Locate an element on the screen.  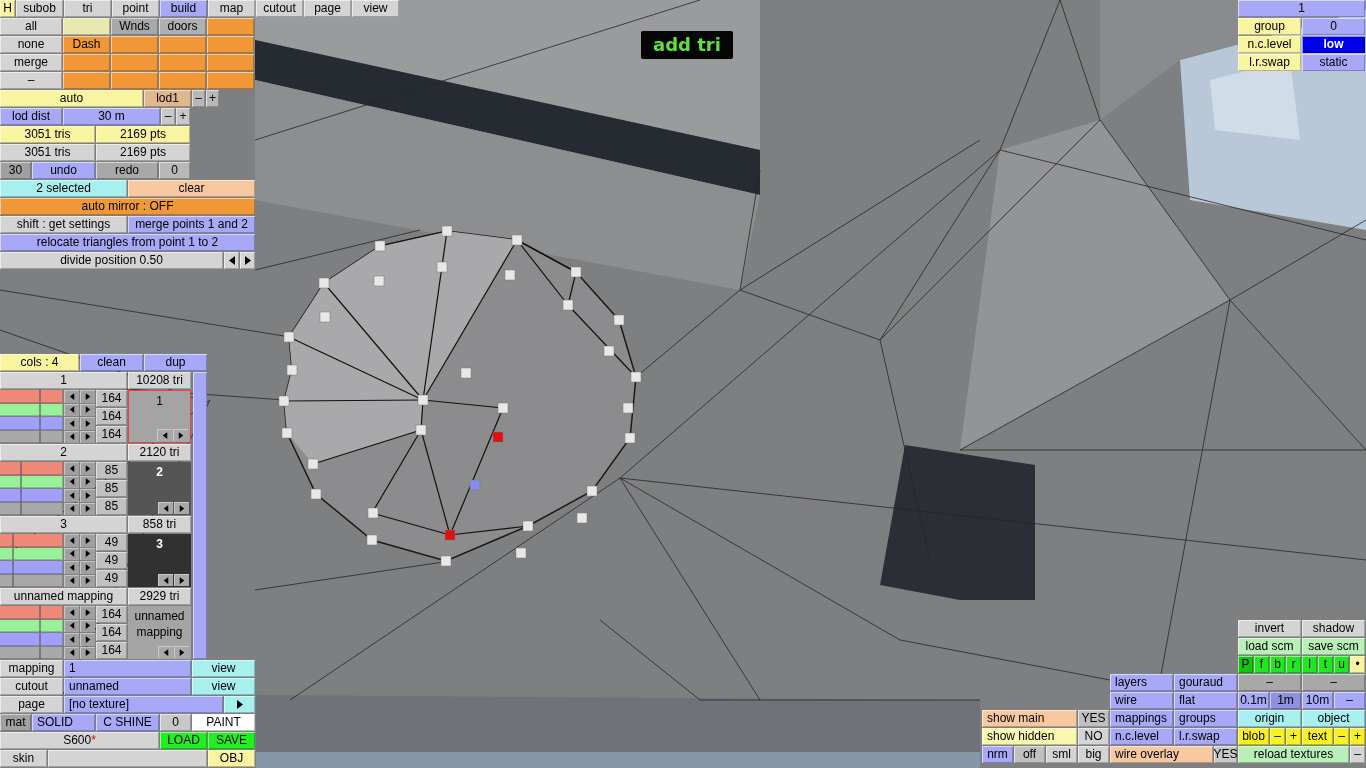
panel-button: reload textures is located at coordinates (1293, 754).